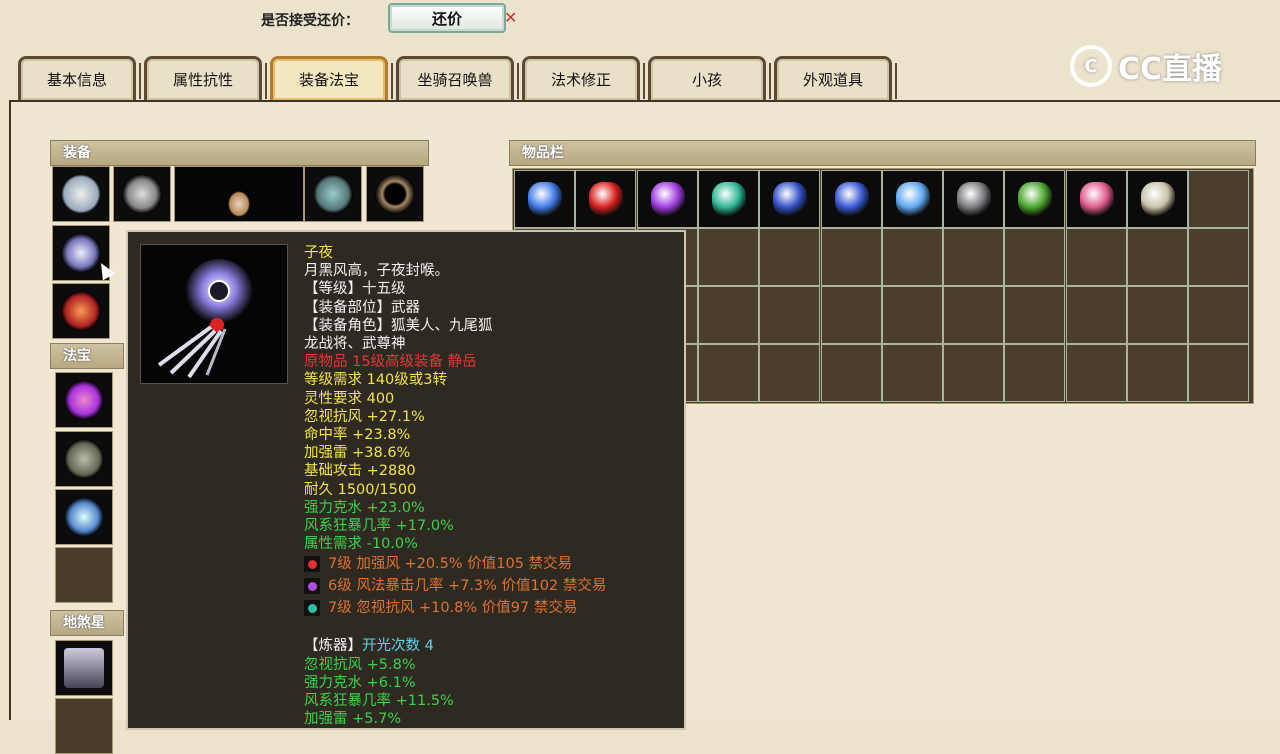  What do you see at coordinates (360, 664) in the screenshot?
I see `refine-stat: 忽视抗风 +5.8%` at bounding box center [360, 664].